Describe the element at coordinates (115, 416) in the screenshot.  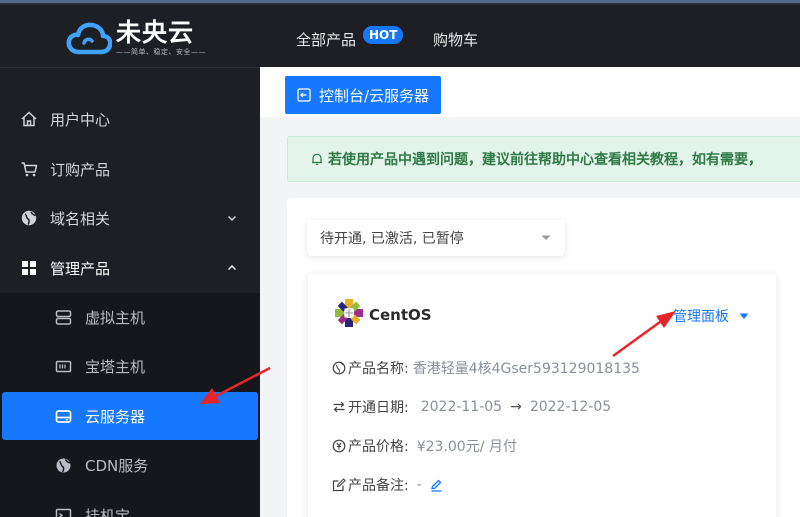
I see `sidebar-subitem-label: 云服务器` at that location.